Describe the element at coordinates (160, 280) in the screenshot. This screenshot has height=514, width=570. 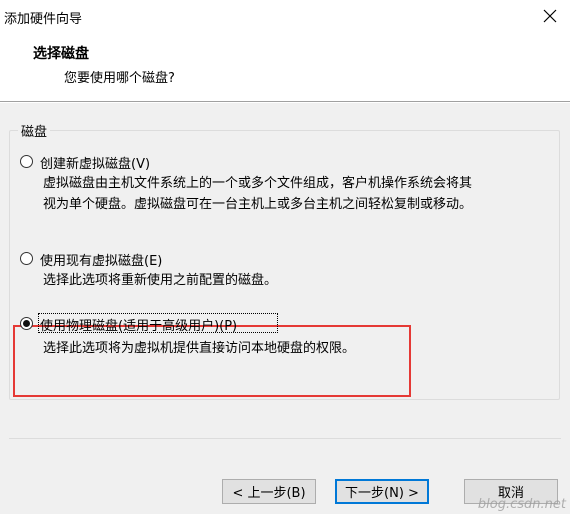
I see `option-desc-use-existing: 选择此选项将重新使用之前配置的磁盘。` at that location.